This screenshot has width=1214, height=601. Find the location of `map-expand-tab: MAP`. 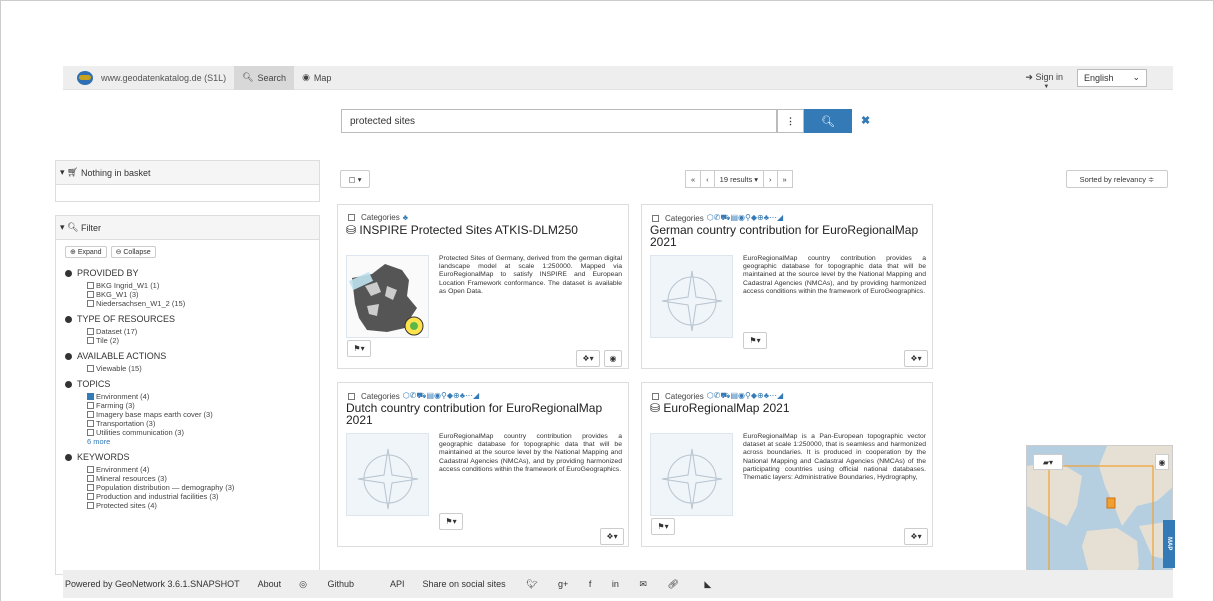

map-expand-tab: MAP is located at coordinates (1169, 544).